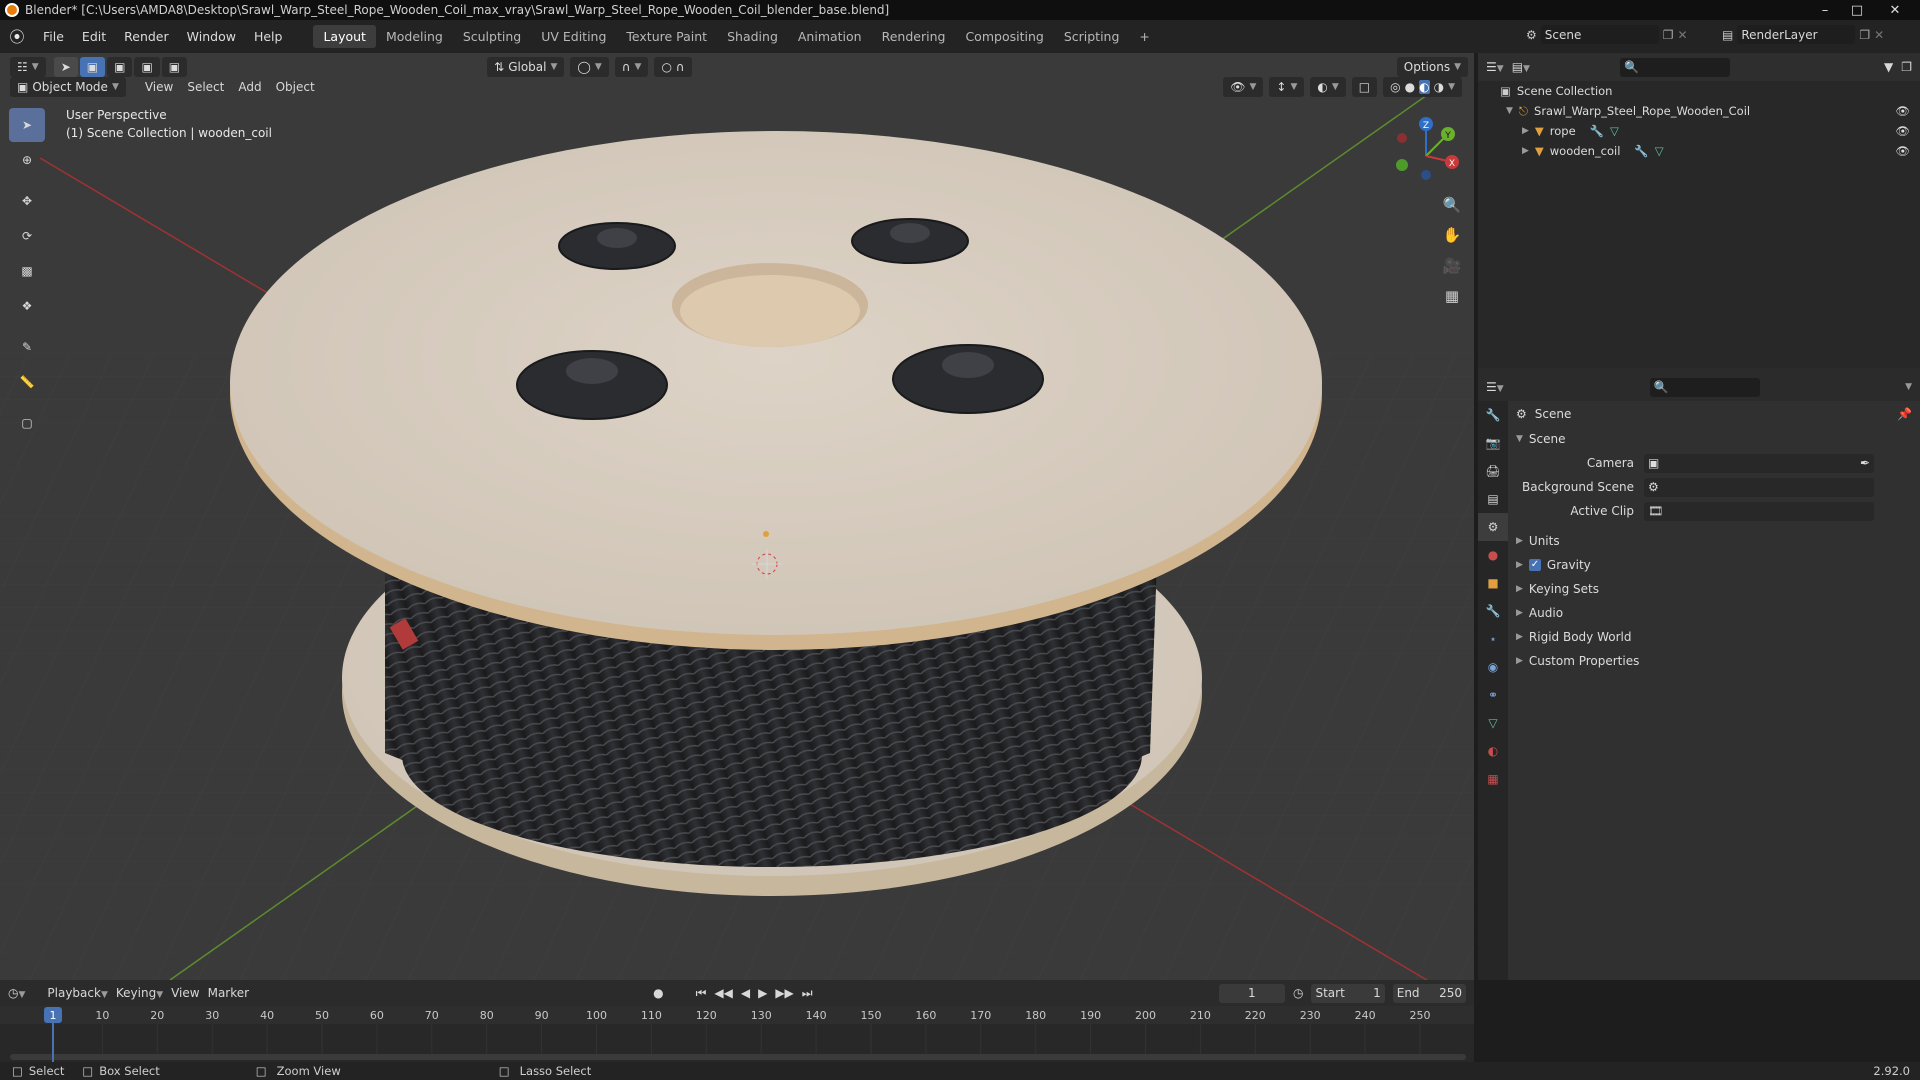  Describe the element at coordinates (1759, 463) in the screenshot. I see `camera-field: ▣ ✒` at that location.